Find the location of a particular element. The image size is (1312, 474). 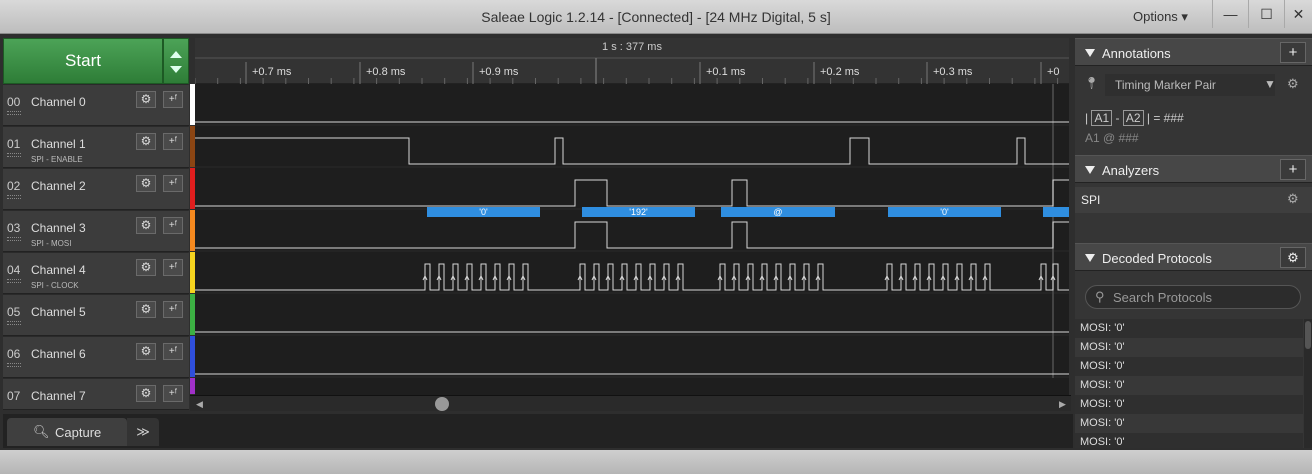

timing-marker-pair: Timing Marker Pair is located at coordinates (1190, 85).